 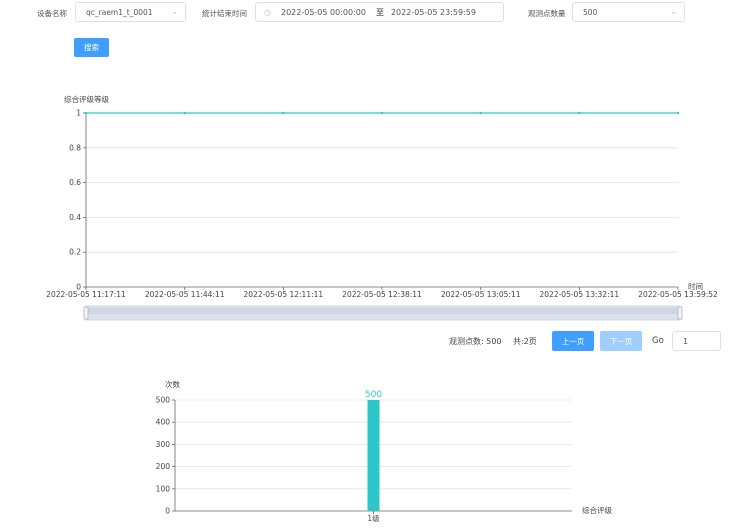 I want to click on range-separator: 至, so click(x=379, y=12).